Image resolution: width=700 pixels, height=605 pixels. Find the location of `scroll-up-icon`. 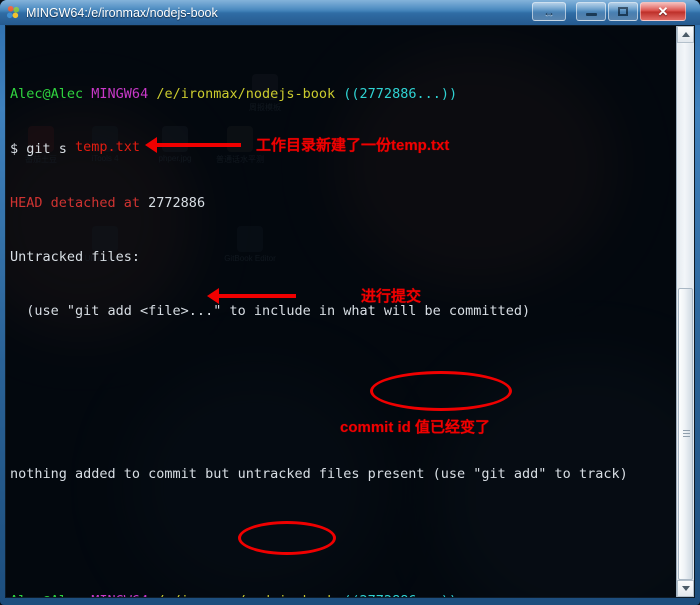

scroll-up-icon is located at coordinates (685, 34).